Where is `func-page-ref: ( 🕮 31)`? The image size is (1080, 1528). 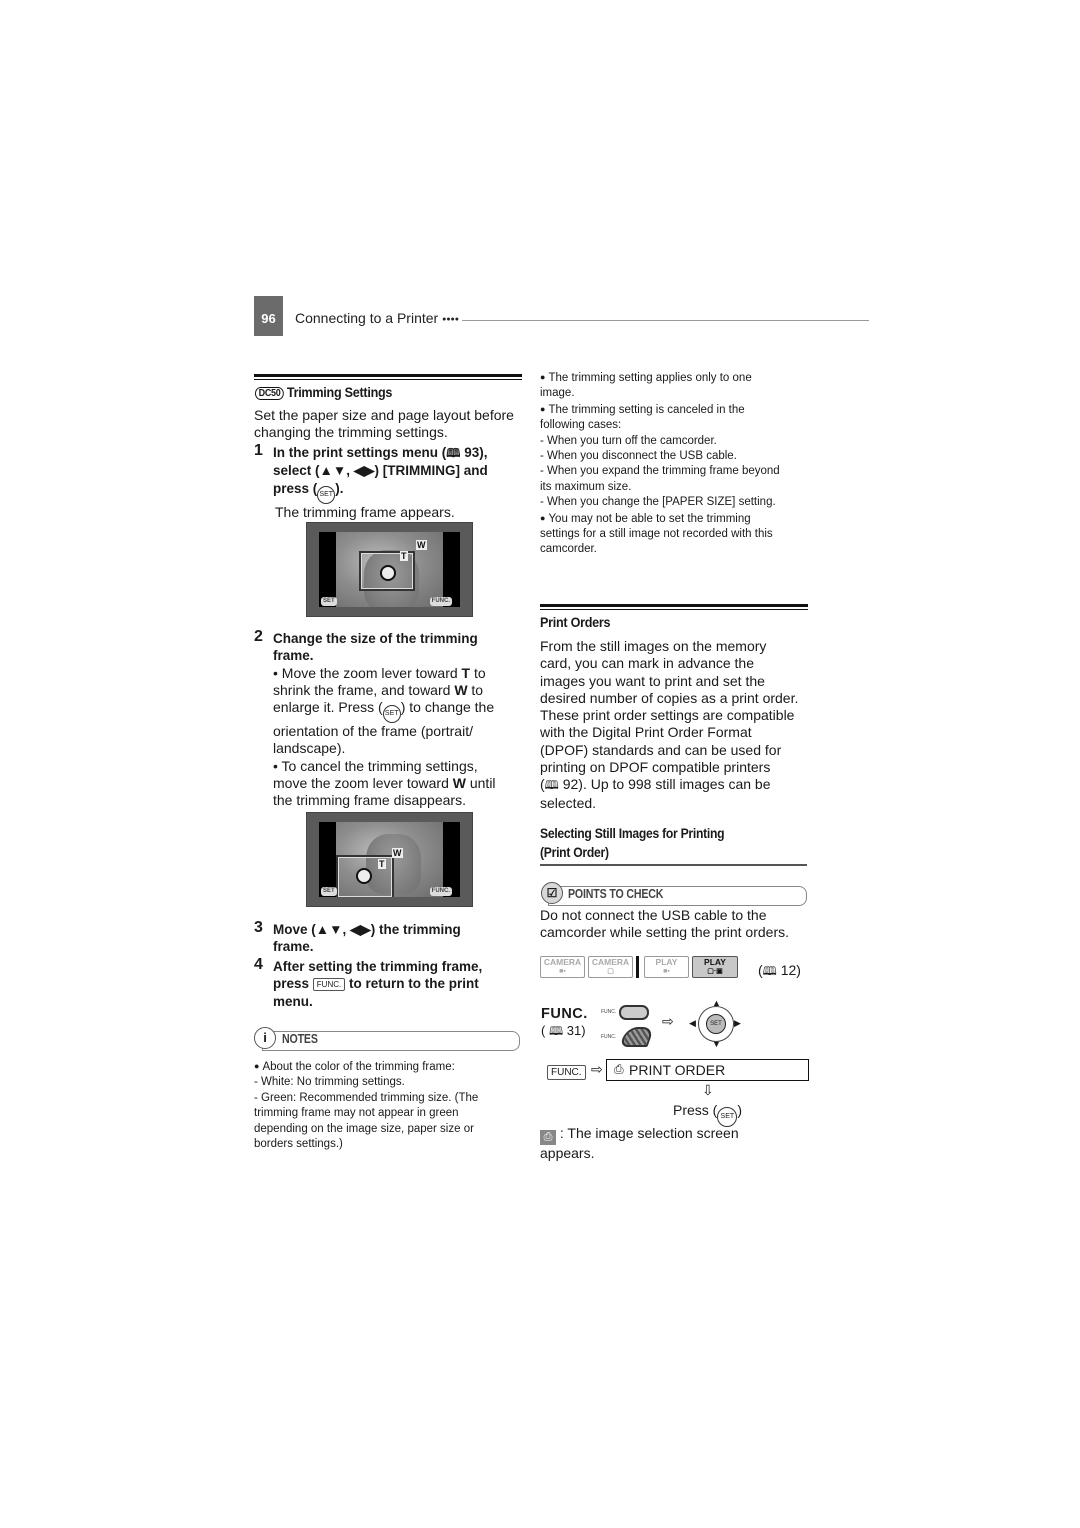
func-page-ref: ( 🕮 31) is located at coordinates (563, 1032).